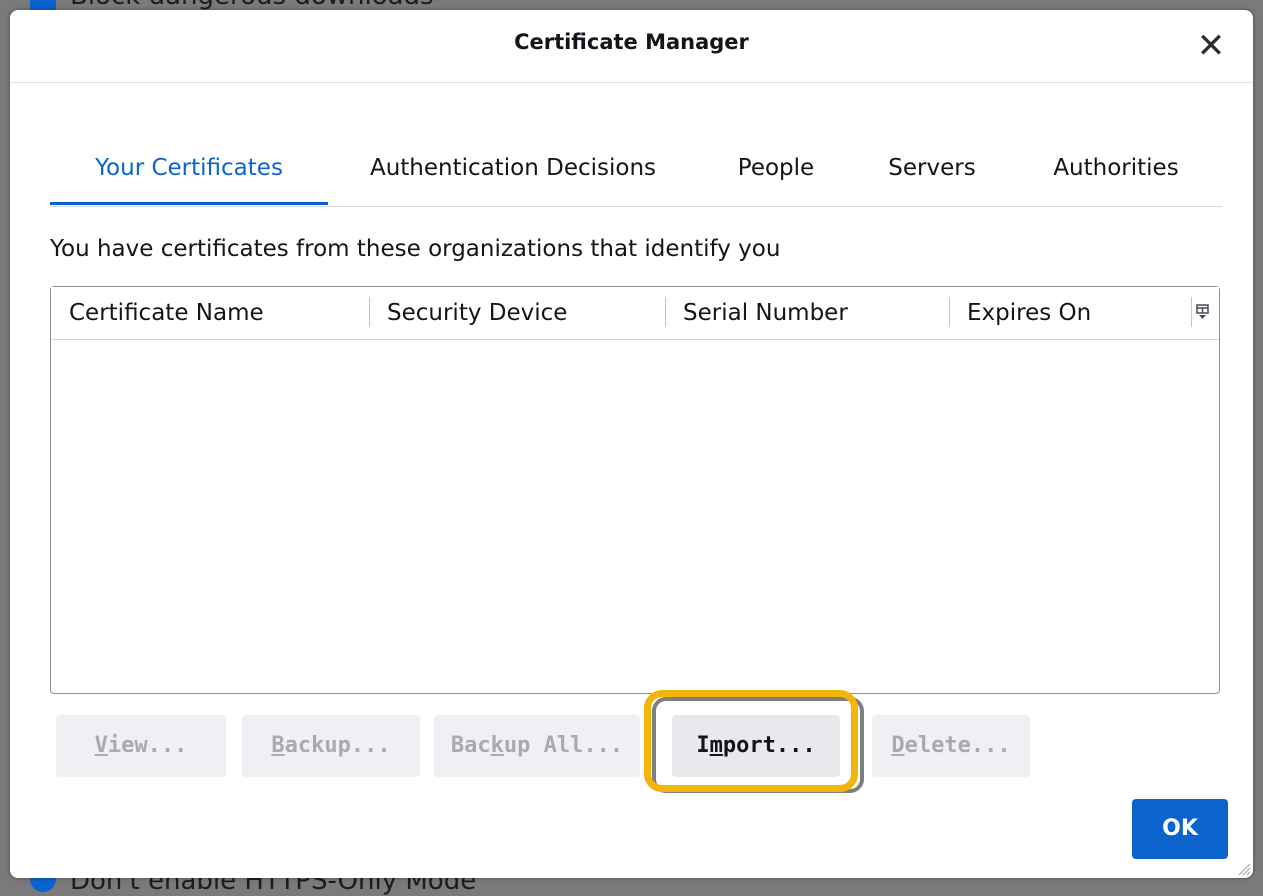  What do you see at coordinates (1211, 46) in the screenshot?
I see `close-icon: ✕` at bounding box center [1211, 46].